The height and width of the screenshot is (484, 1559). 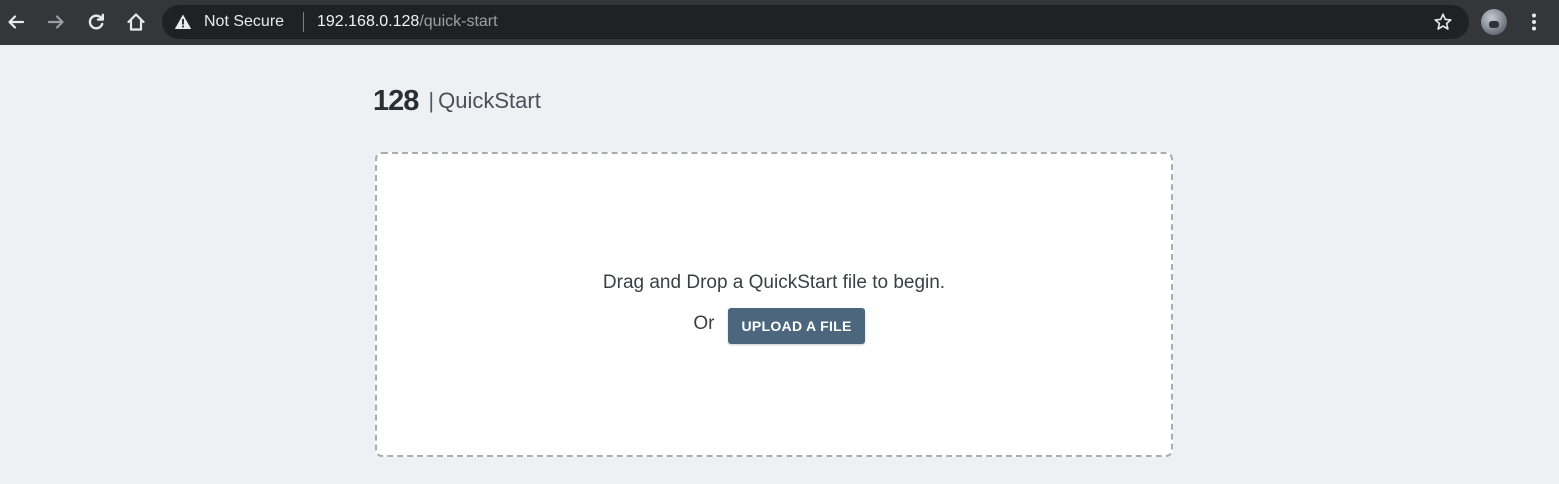 I want to click on reload-button, so click(x=96, y=22).